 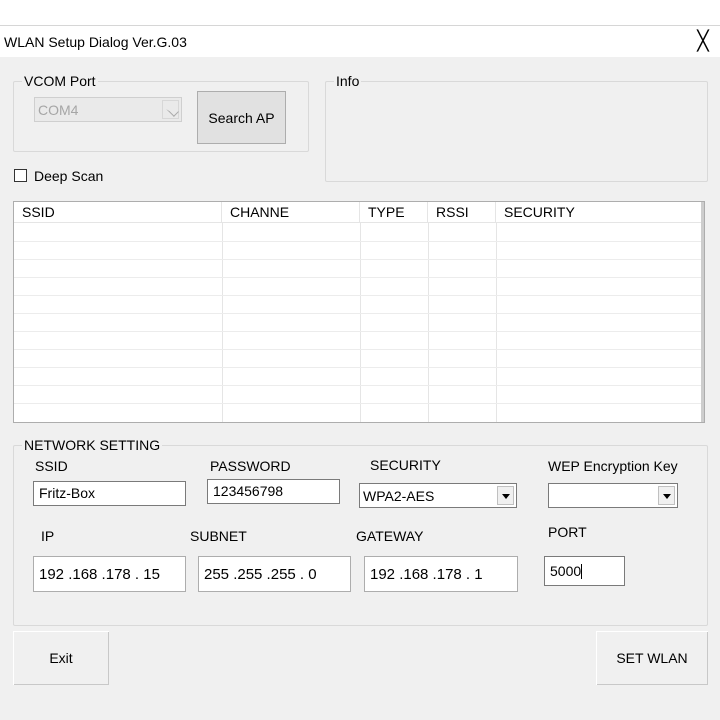 I want to click on column-header-channel: CHANNE, so click(x=291, y=212).